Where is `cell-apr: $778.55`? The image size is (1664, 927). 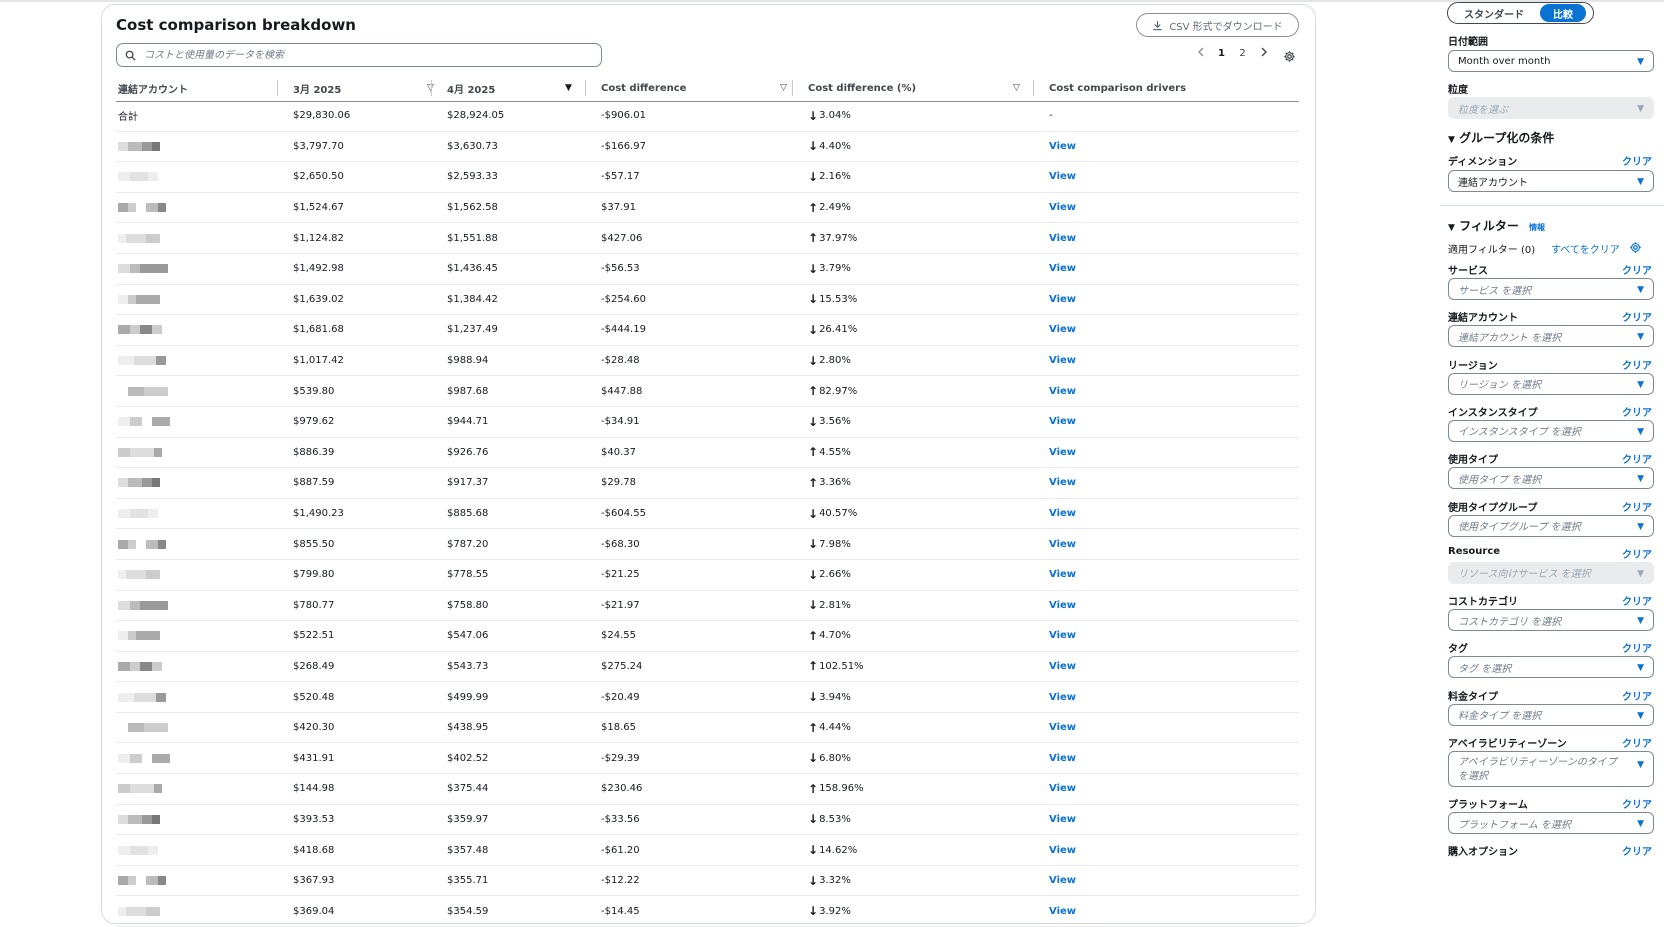
cell-apr: $778.55 is located at coordinates (468, 575).